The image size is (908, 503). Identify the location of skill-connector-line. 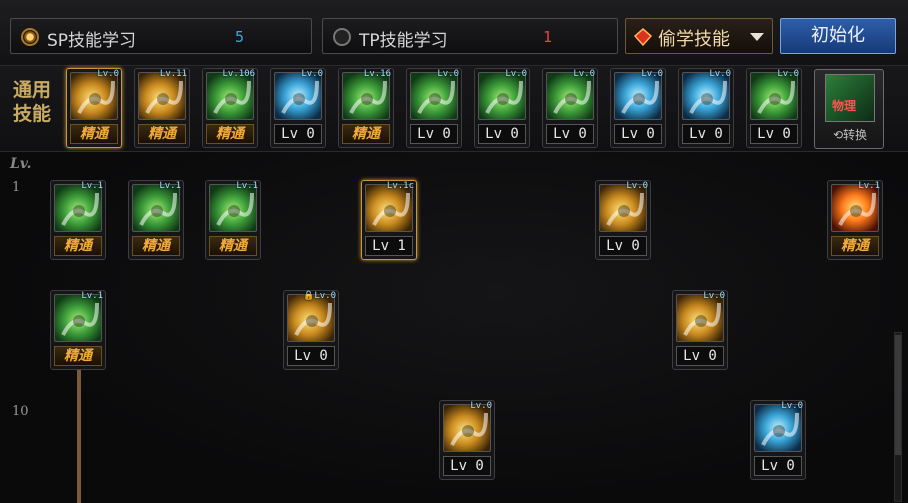
(79, 436).